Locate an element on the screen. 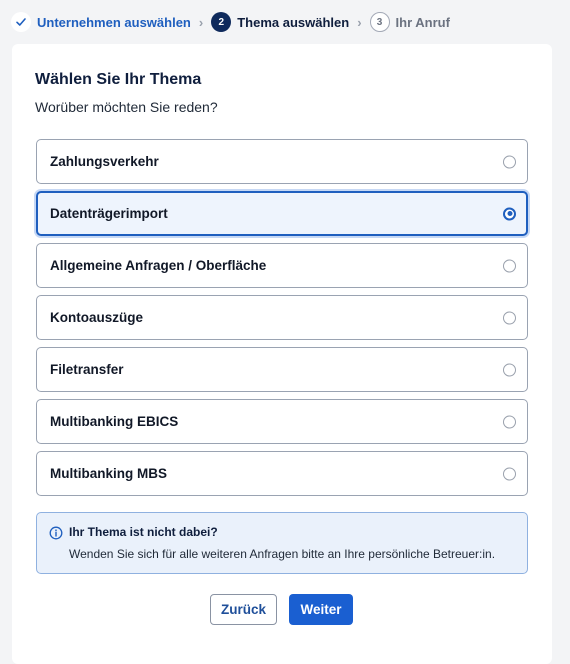 This screenshot has width=570, height=664. step-topic: 2 Thema auswählen is located at coordinates (280, 22).